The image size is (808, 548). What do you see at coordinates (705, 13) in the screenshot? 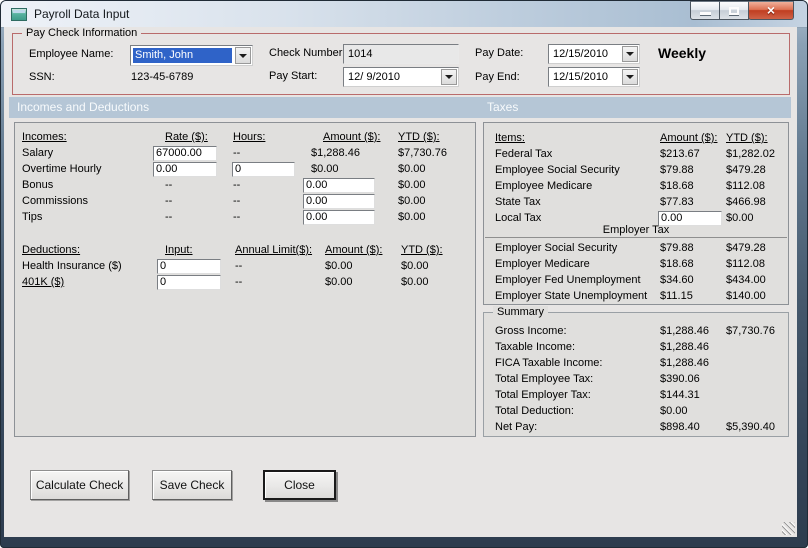
I see `minimize-icon` at bounding box center [705, 13].